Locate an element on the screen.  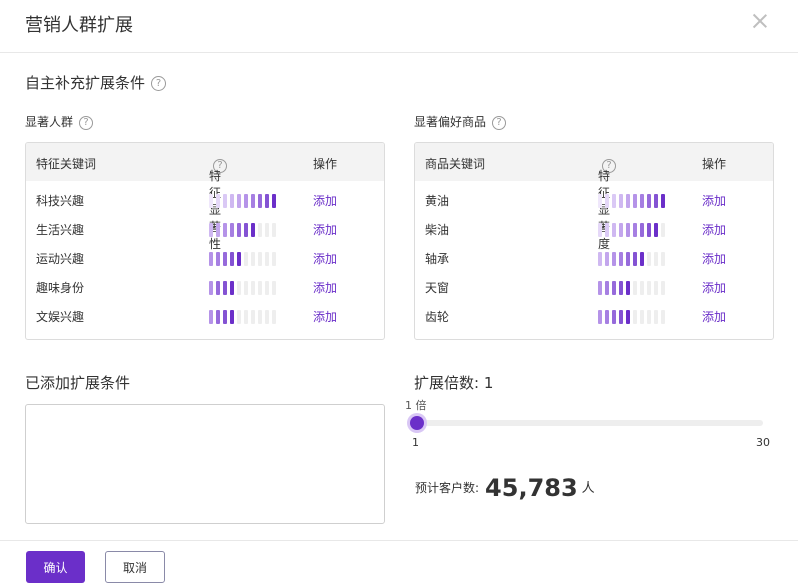
table-row: 天窗 添加 is located at coordinates (594, 286).